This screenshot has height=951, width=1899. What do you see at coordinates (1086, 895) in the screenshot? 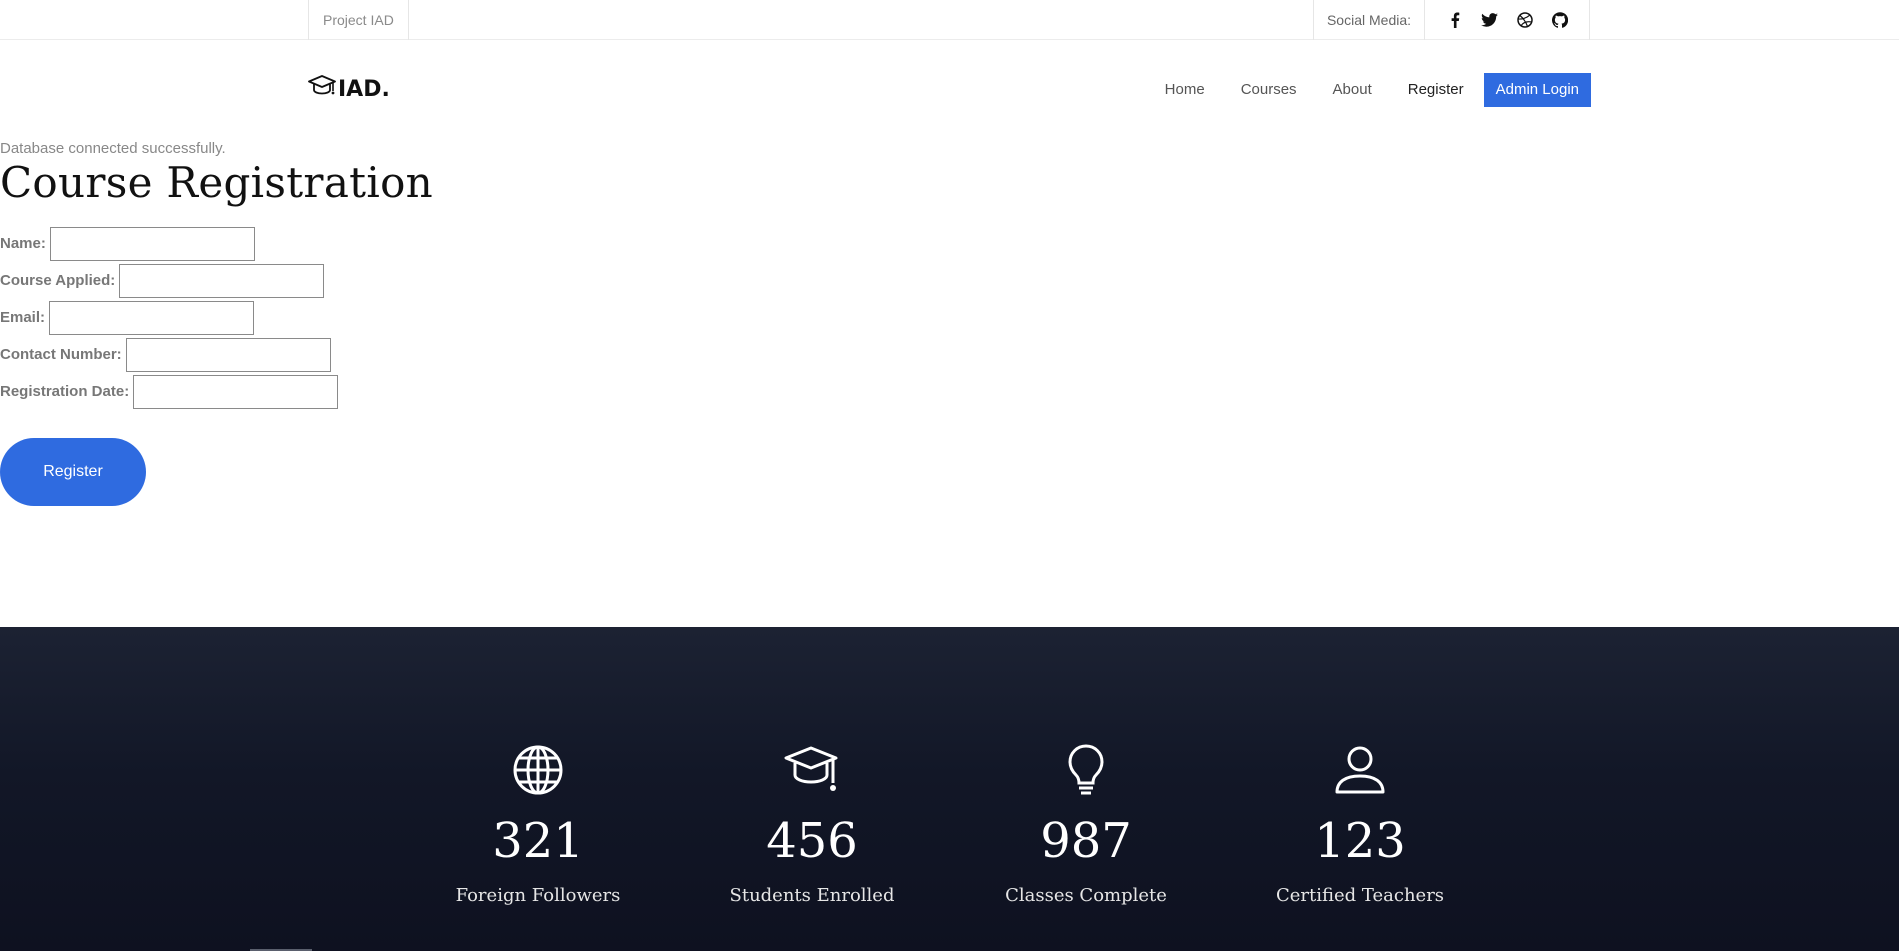
I see `stat-label: Classes Complete` at bounding box center [1086, 895].